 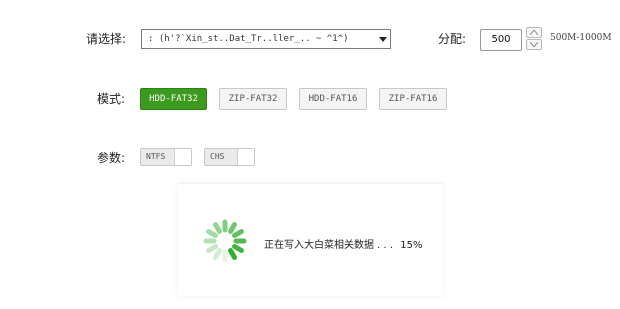 I want to click on size-range-hint: 500M-1000M, so click(x=581, y=38).